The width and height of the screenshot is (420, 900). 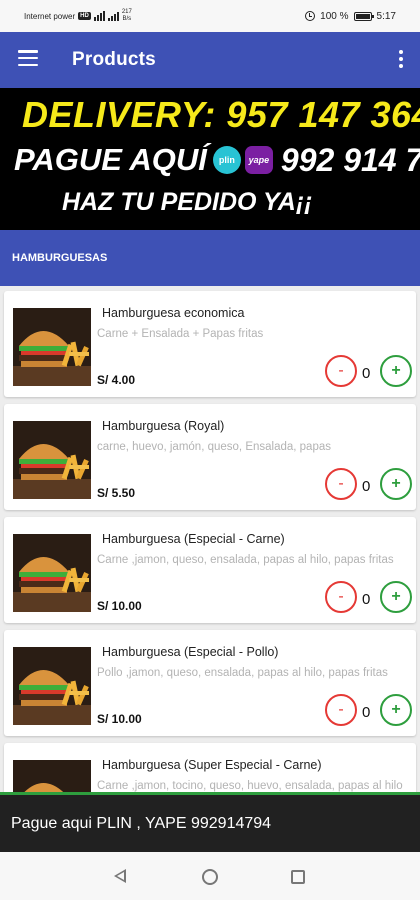 I want to click on yape-logo-icon: yape, so click(x=258, y=160).